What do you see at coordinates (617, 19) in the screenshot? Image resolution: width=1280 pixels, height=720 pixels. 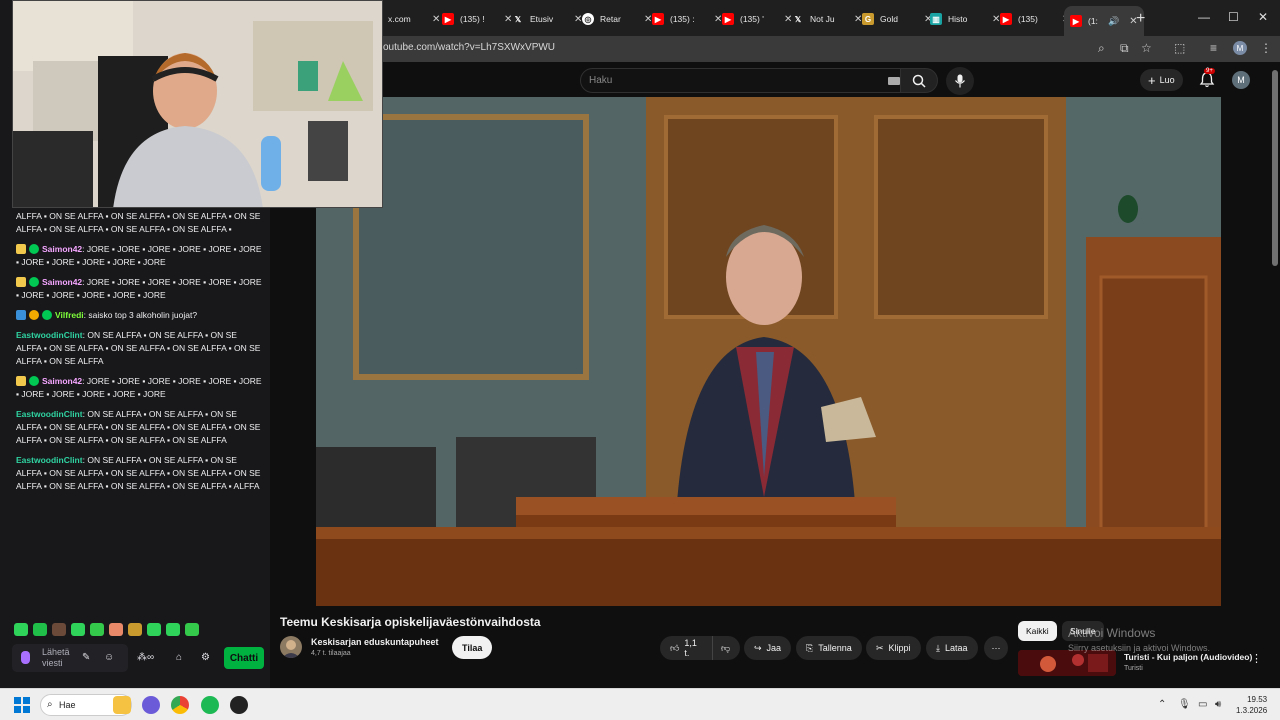 I see `tab-3: ◎ Retar ✕` at bounding box center [617, 19].